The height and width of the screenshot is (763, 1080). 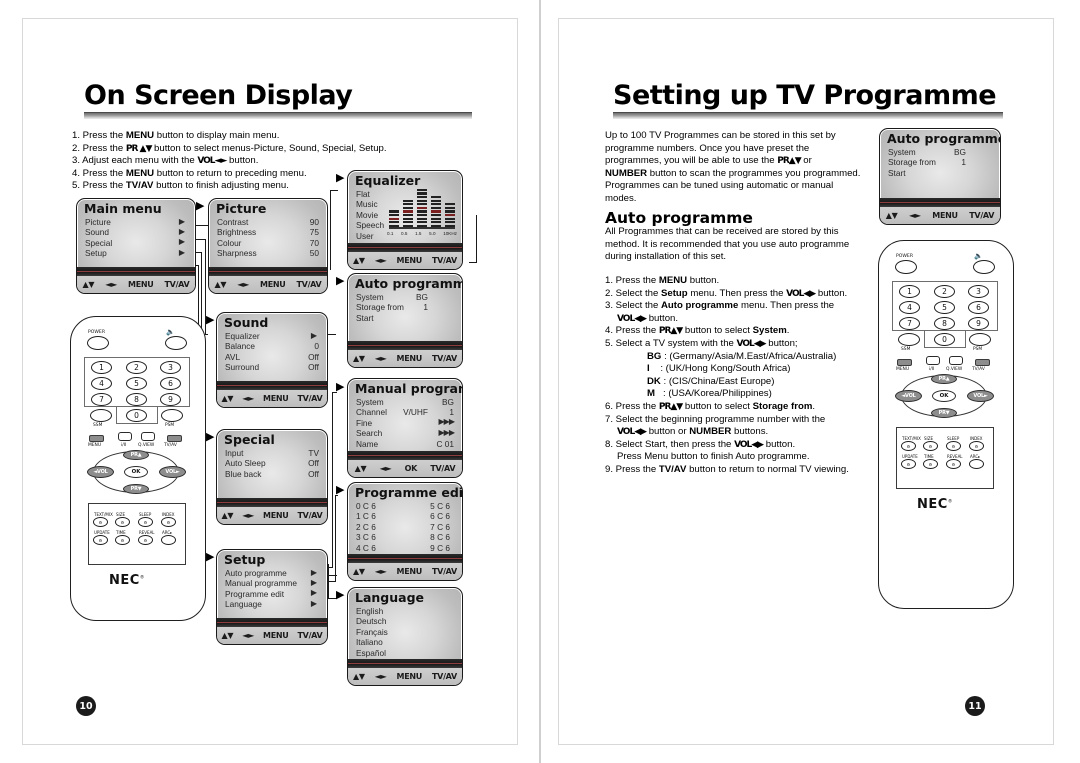 What do you see at coordinates (405, 537) in the screenshot?
I see `prog-edit-row: 3 C 6 8 C 6` at bounding box center [405, 537].